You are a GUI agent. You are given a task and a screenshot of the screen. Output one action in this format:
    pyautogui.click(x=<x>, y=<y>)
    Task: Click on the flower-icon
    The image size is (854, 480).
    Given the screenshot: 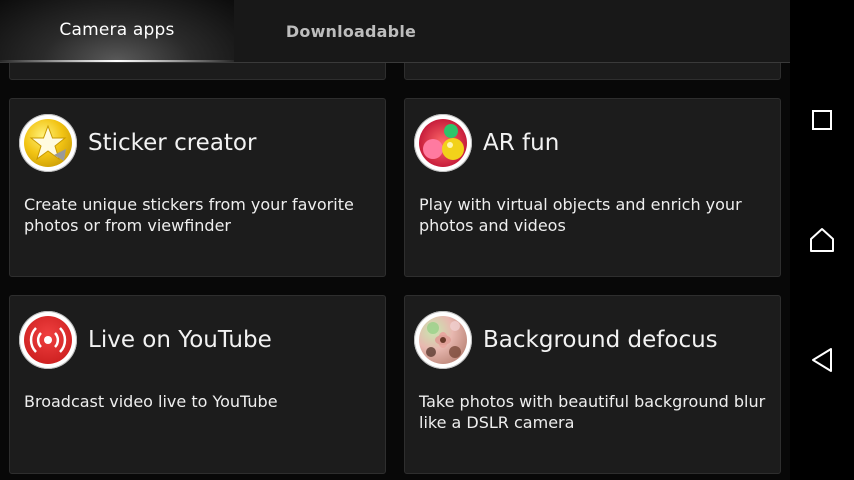 What is the action you would take?
    pyautogui.click(x=443, y=339)
    